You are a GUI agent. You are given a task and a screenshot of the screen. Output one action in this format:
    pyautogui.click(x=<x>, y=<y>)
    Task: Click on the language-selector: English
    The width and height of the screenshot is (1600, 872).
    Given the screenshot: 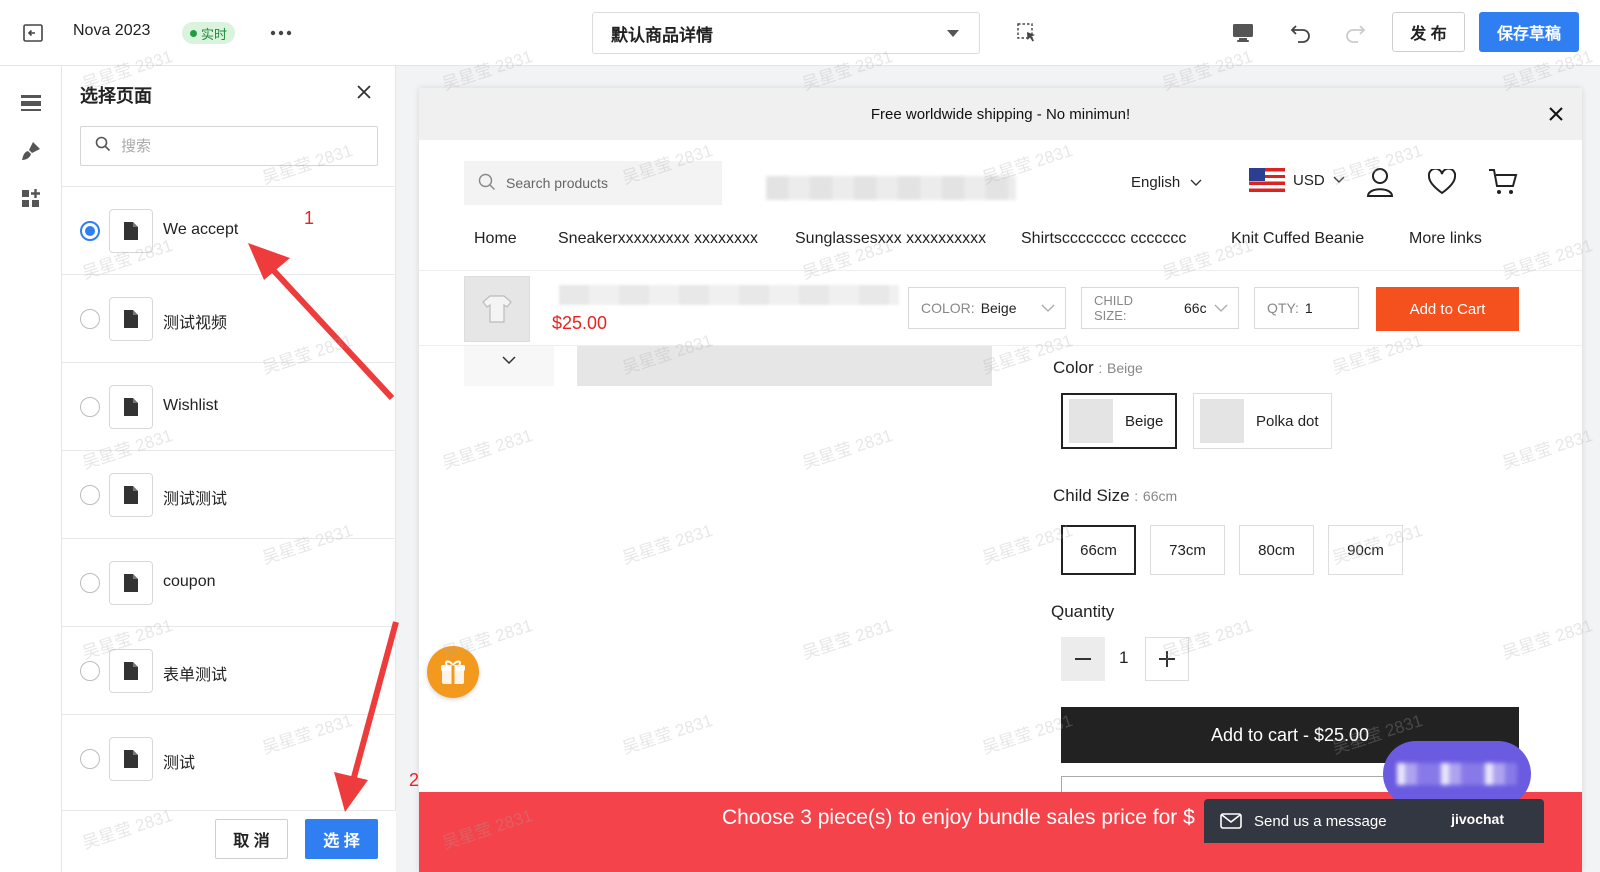 What is the action you would take?
    pyautogui.click(x=1166, y=182)
    